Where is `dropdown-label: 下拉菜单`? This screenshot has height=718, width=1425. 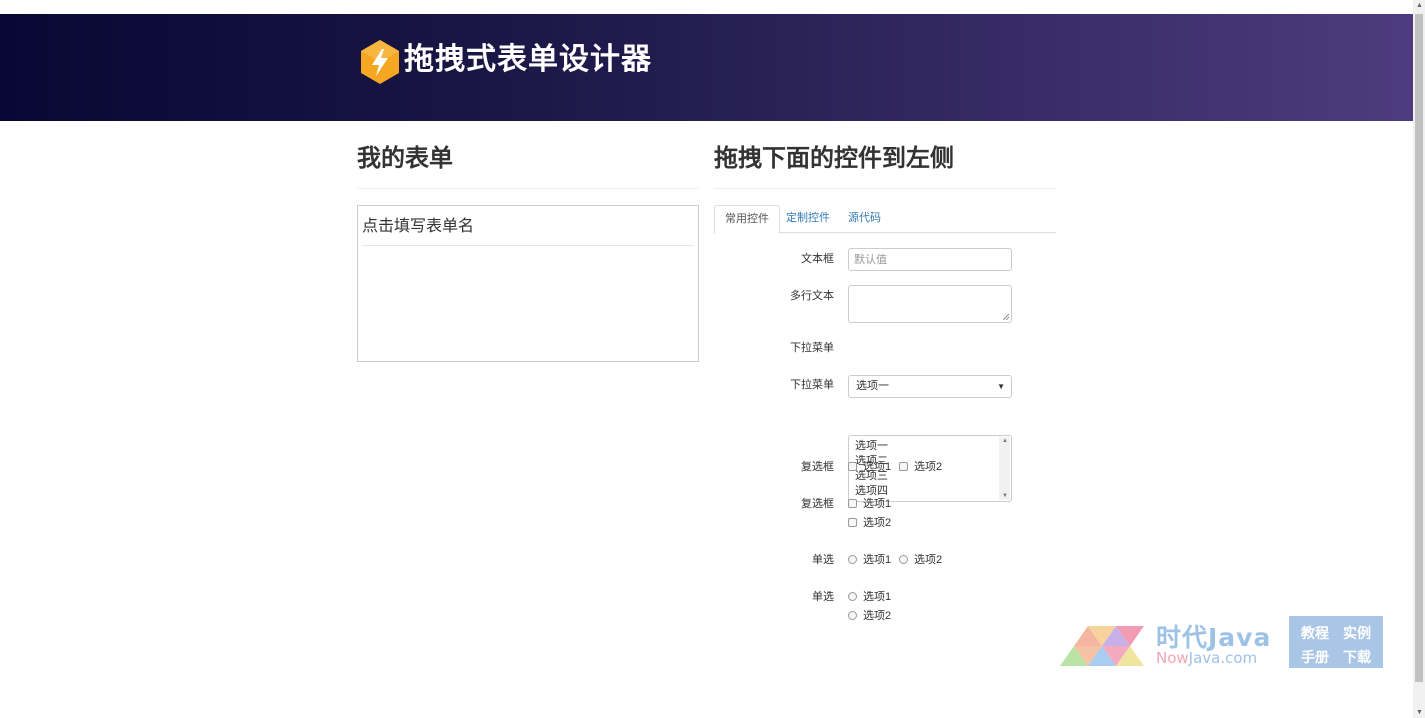
dropdown-label: 下拉菜单 is located at coordinates (812, 348).